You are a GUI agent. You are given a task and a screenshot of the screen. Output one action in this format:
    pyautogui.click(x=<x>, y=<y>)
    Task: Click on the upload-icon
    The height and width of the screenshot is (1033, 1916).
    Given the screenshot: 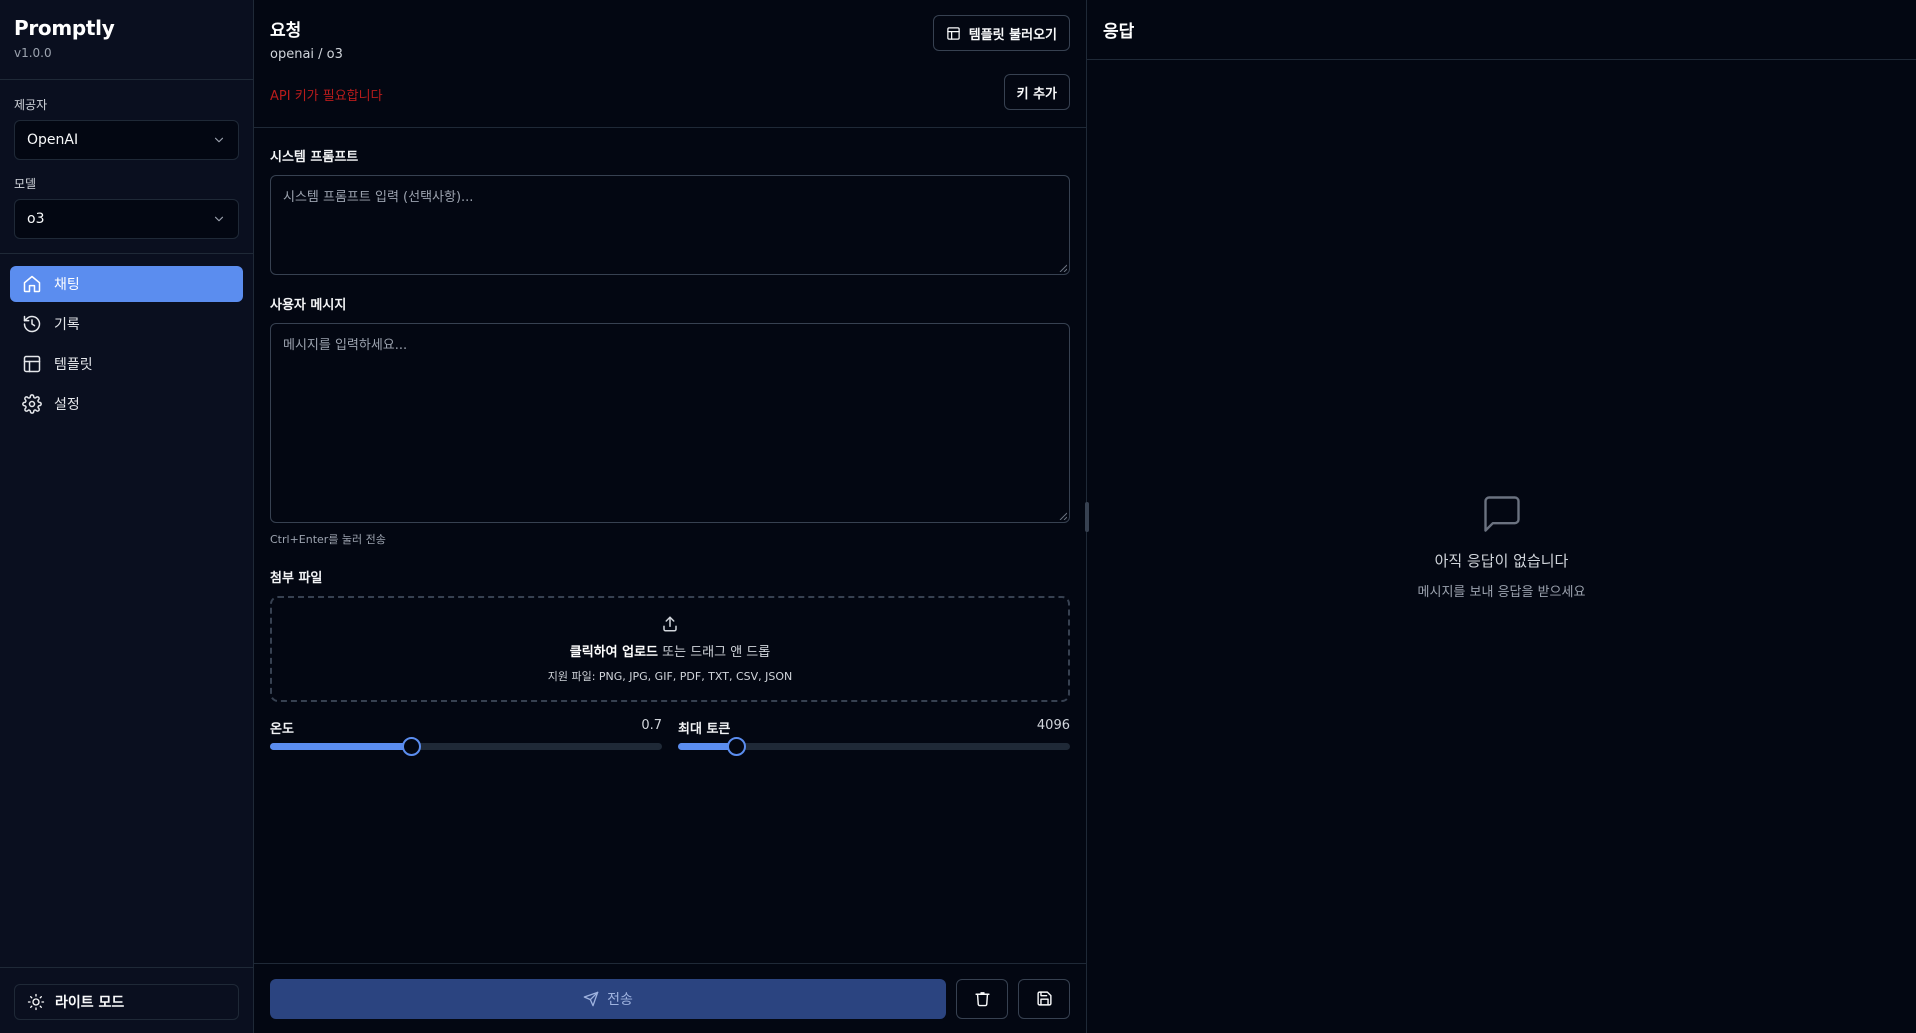 What is the action you would take?
    pyautogui.click(x=670, y=623)
    